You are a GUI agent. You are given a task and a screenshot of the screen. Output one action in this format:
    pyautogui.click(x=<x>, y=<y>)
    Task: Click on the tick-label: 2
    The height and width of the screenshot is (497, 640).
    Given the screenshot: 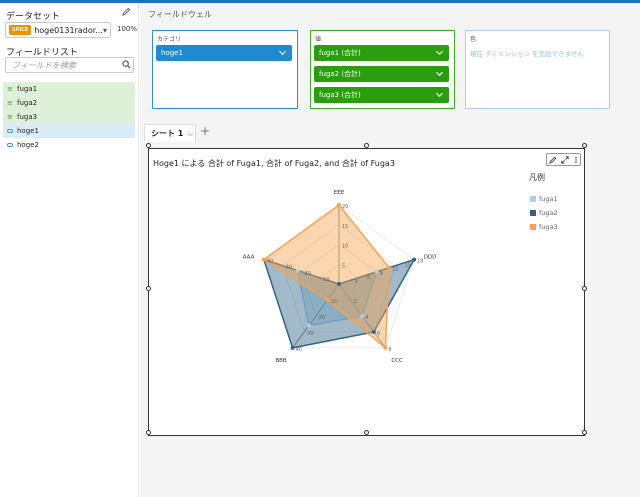 What is the action you would take?
    pyautogui.click(x=355, y=302)
    